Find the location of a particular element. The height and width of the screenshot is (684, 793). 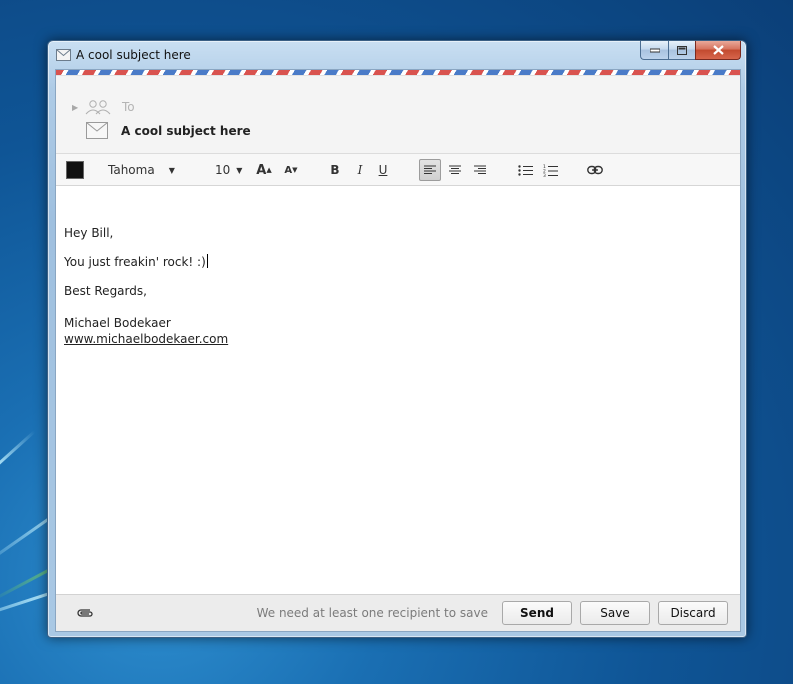

signature-link: www.michaelbodekaer.com is located at coordinates (146, 339).